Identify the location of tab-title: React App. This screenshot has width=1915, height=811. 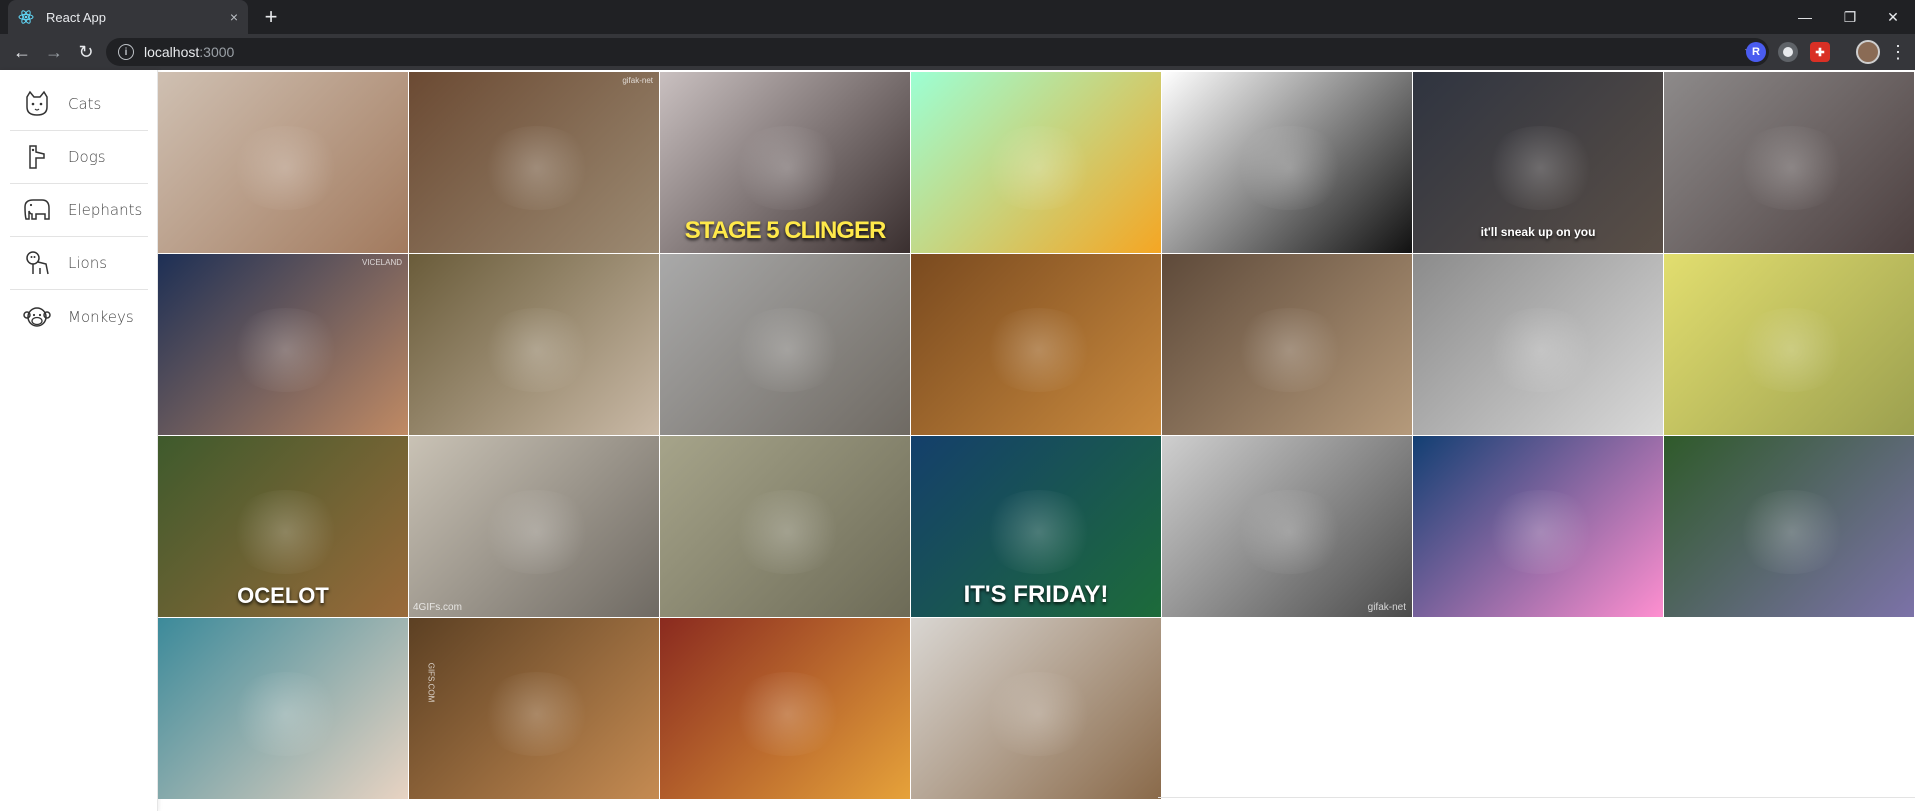
(76, 17).